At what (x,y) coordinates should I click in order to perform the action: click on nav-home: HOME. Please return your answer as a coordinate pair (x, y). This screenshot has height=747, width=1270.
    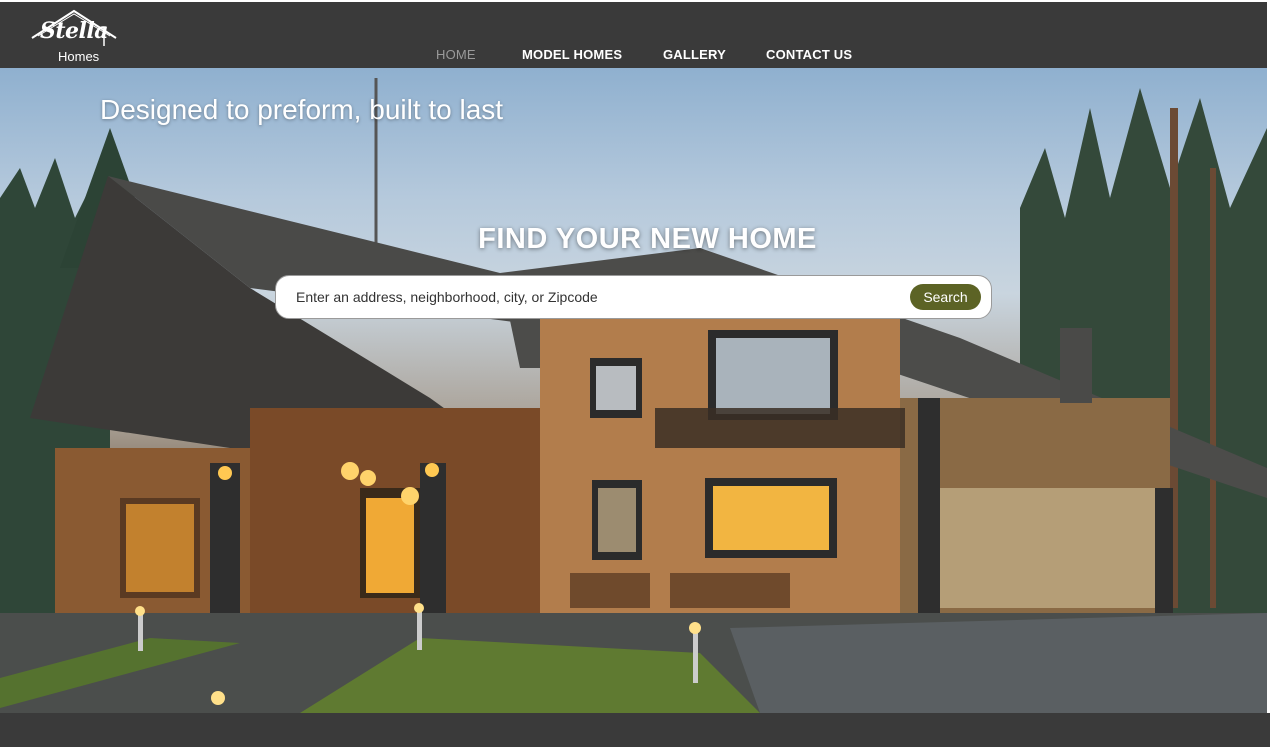
    Looking at the image, I should click on (456, 54).